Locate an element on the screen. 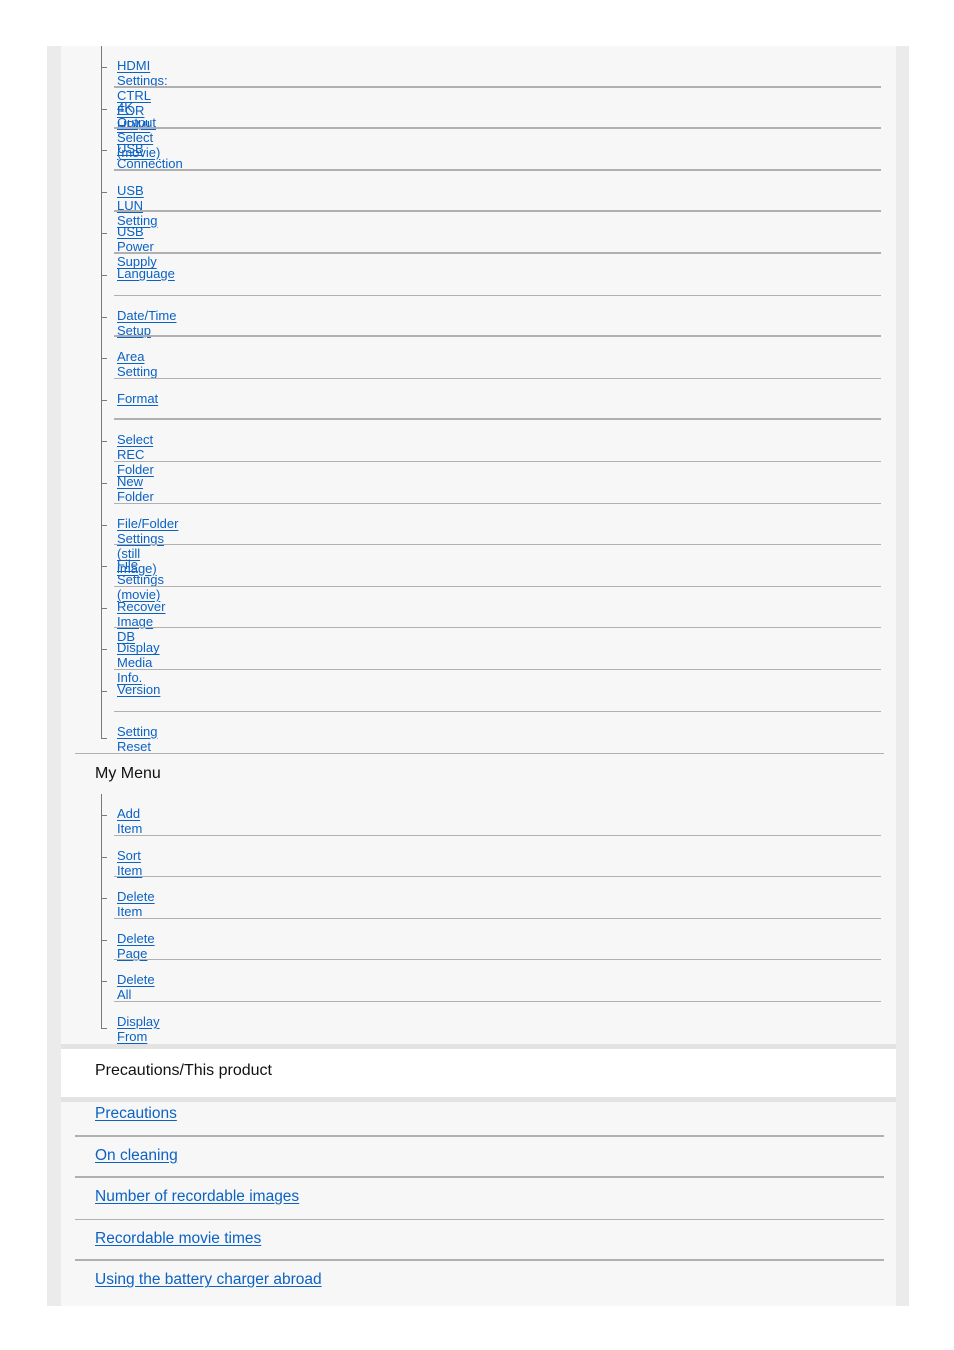 This screenshot has height=1350, width=954. menu-link: File Settings (movie) is located at coordinates (140, 579).